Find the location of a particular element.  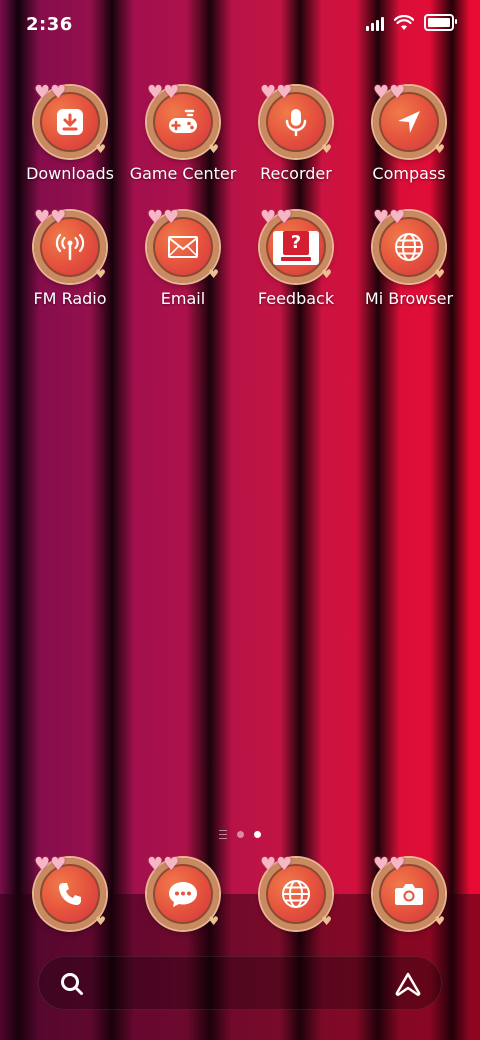

app-email: ♥♥ ♥ Email is located at coordinates (183, 257).